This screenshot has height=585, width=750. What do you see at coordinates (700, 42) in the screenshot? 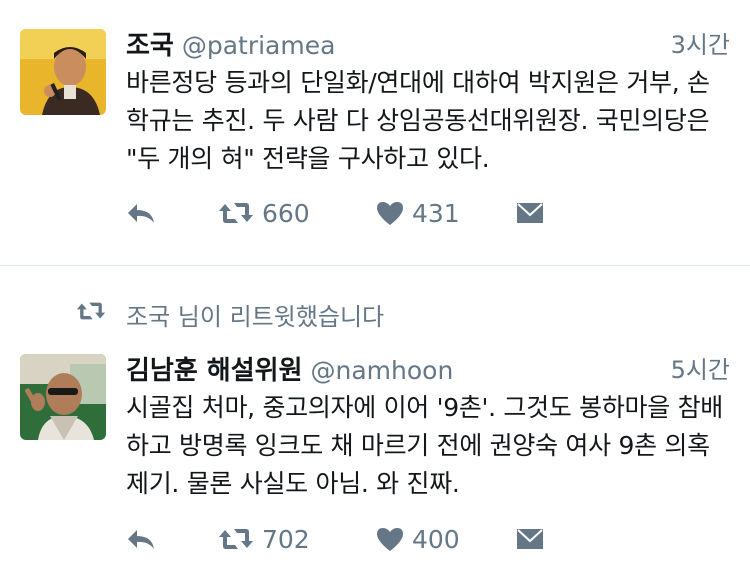
I see `timestamp: 3시간` at bounding box center [700, 42].